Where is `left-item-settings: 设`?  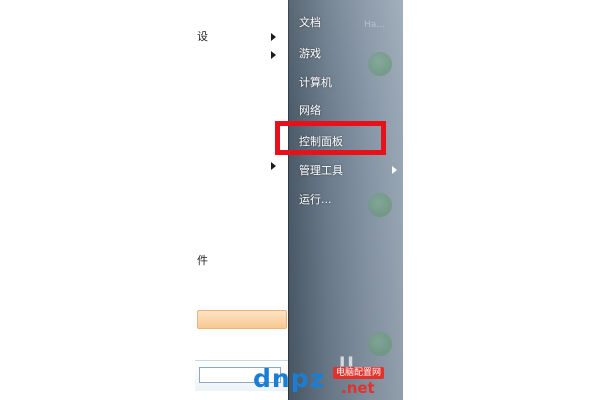 left-item-settings: 设 is located at coordinates (202, 36).